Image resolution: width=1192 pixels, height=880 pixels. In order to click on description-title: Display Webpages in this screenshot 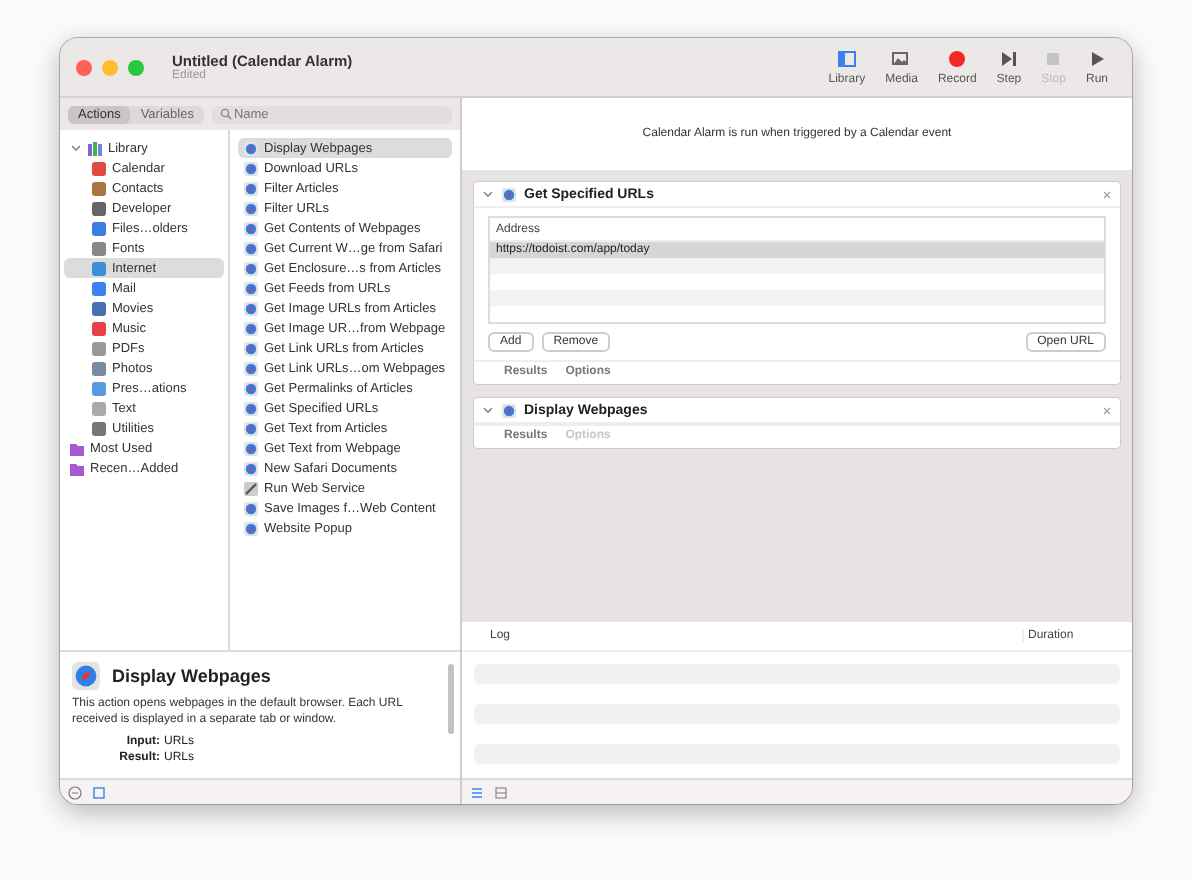, I will do `click(191, 676)`.